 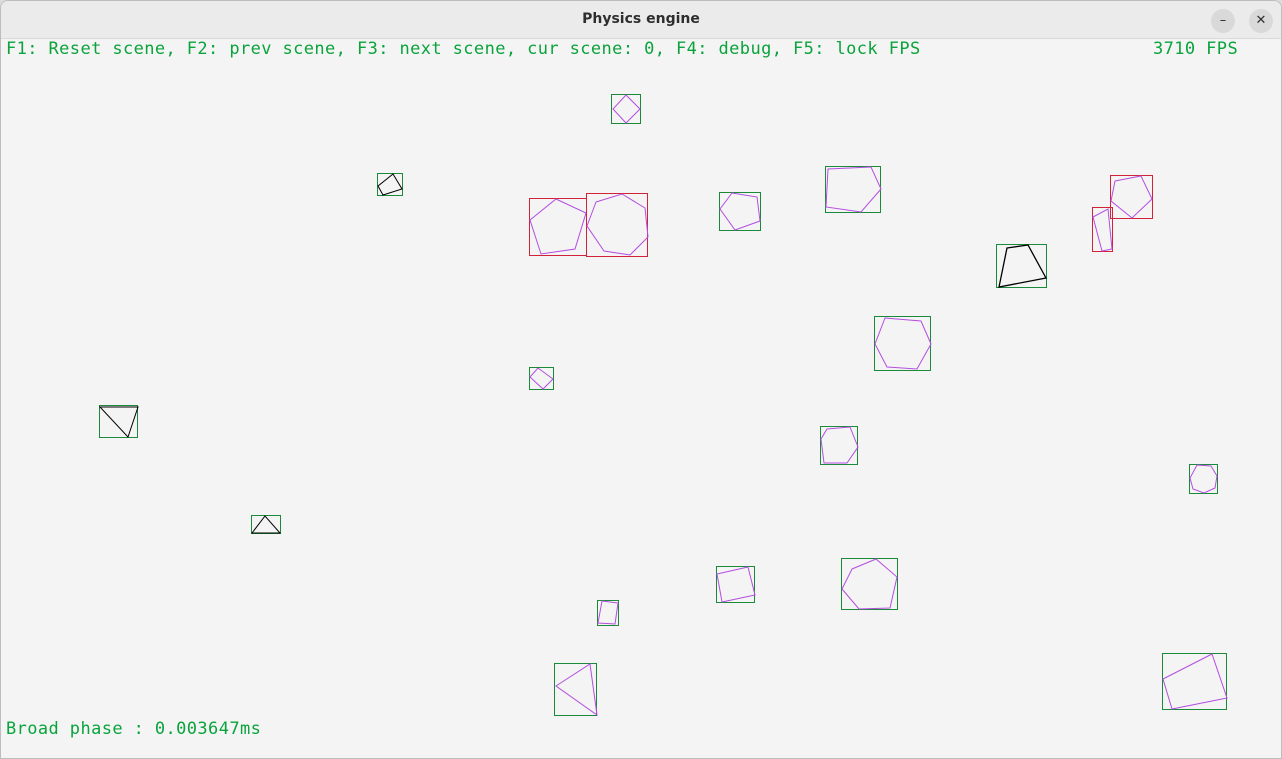 What do you see at coordinates (118, 421) in the screenshot?
I see `body-static-triangle-a` at bounding box center [118, 421].